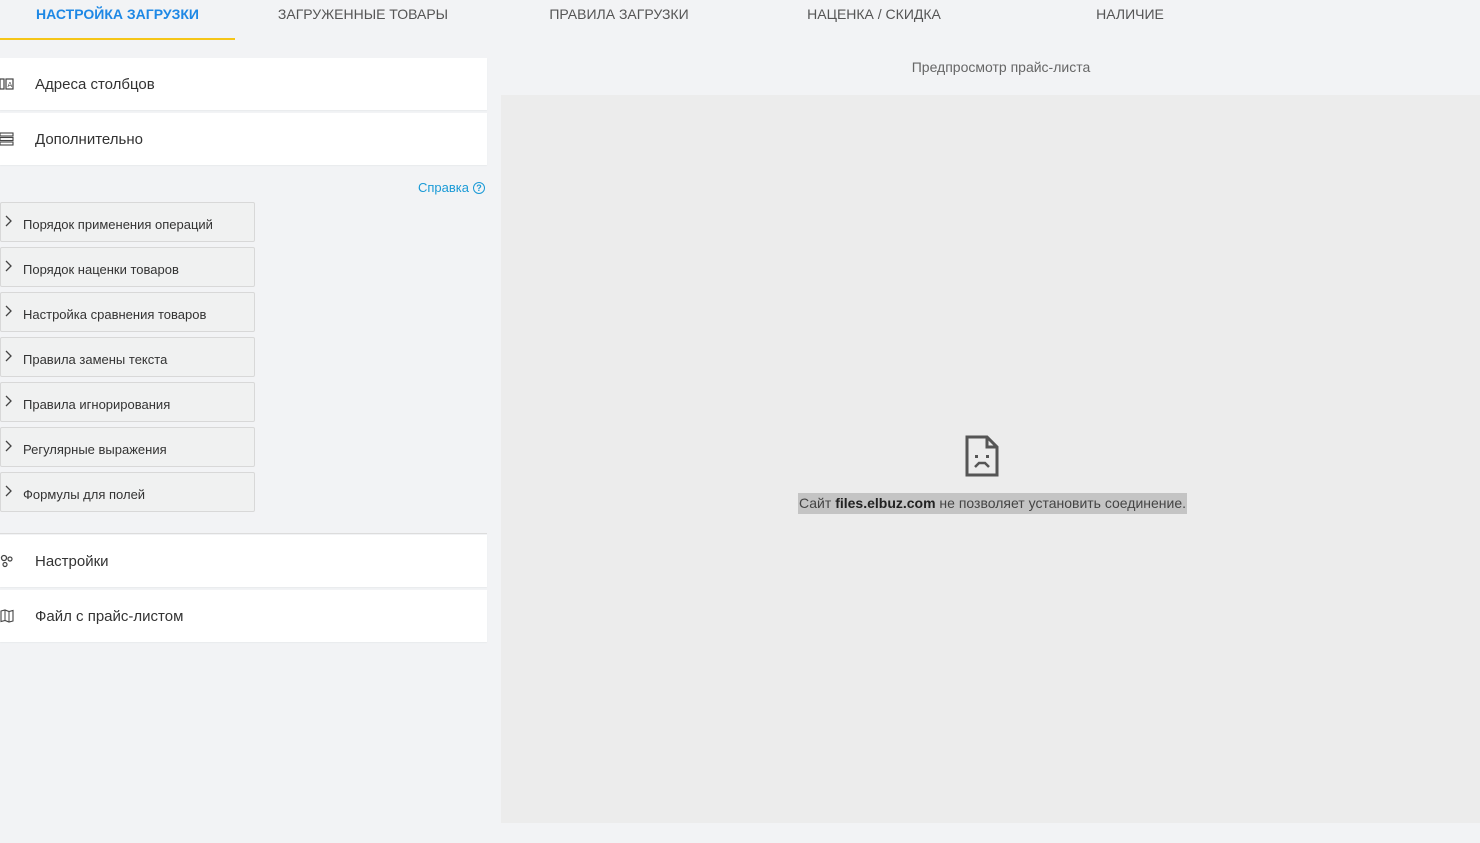  I want to click on accordion-item-markup-order: Порядок наценки товаров, so click(127, 267).